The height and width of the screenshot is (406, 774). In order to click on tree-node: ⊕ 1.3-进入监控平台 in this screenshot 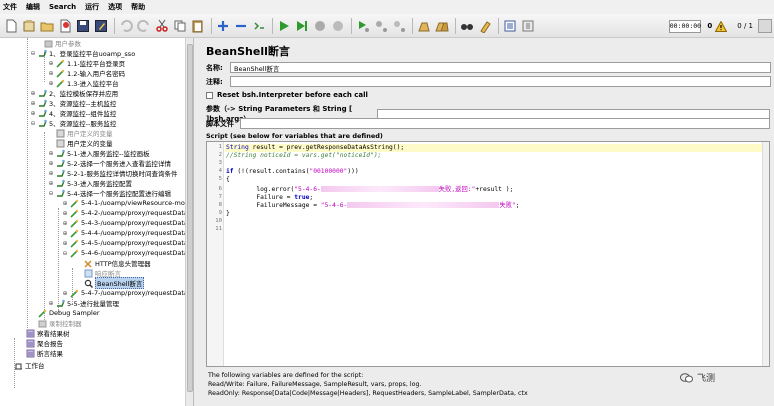, I will do `click(83, 83)`.